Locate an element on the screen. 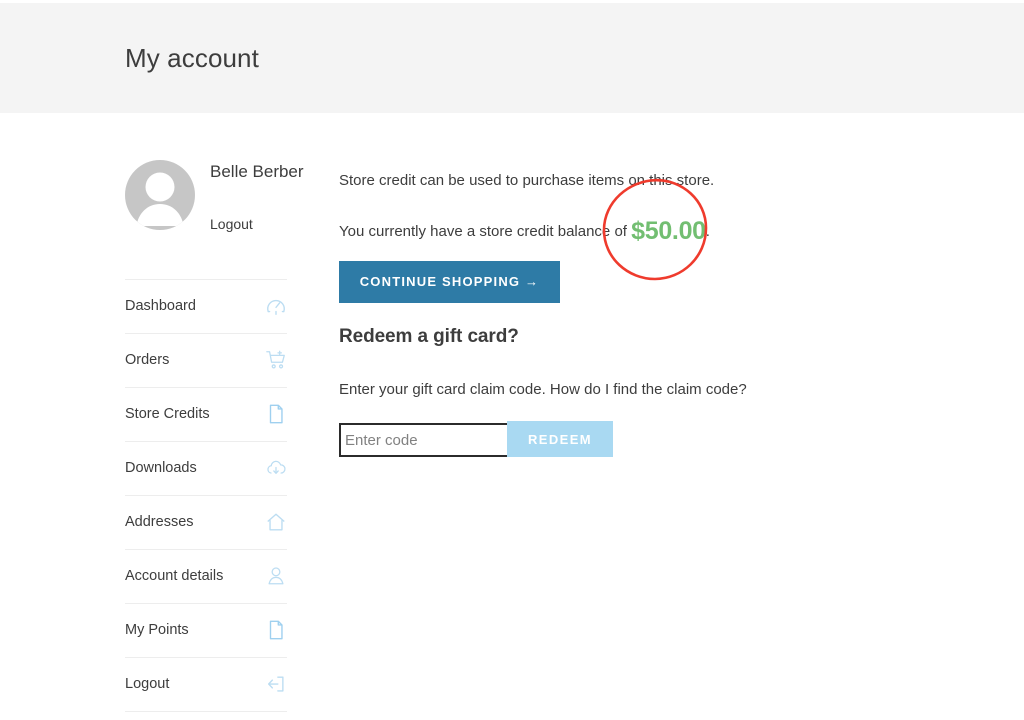  sidebar-item-label: Downloads is located at coordinates (161, 468).